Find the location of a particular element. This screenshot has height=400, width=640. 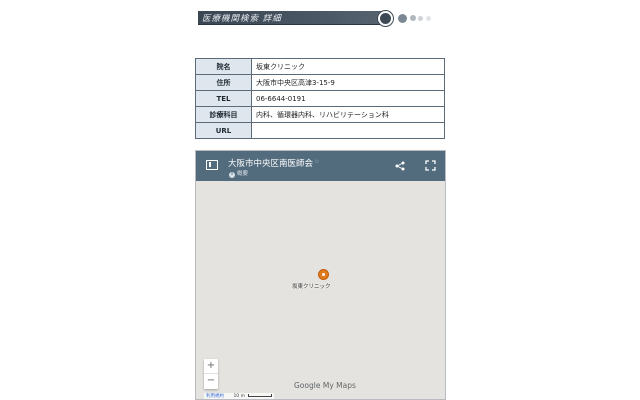

scale-label: 10 m is located at coordinates (239, 396).